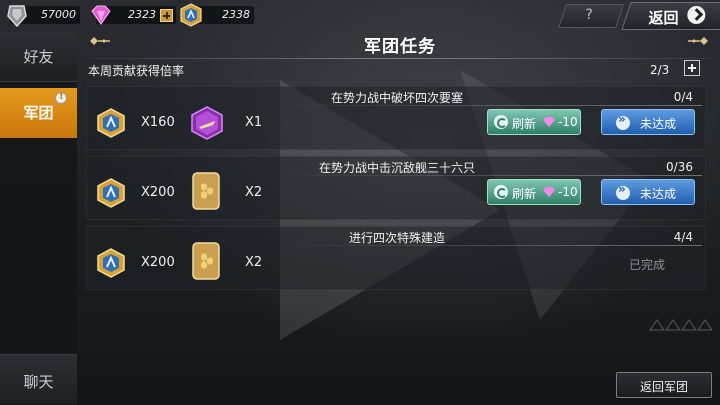 The width and height of the screenshot is (720, 405). Describe the element at coordinates (663, 18) in the screenshot. I see `back-label: 返回` at that location.